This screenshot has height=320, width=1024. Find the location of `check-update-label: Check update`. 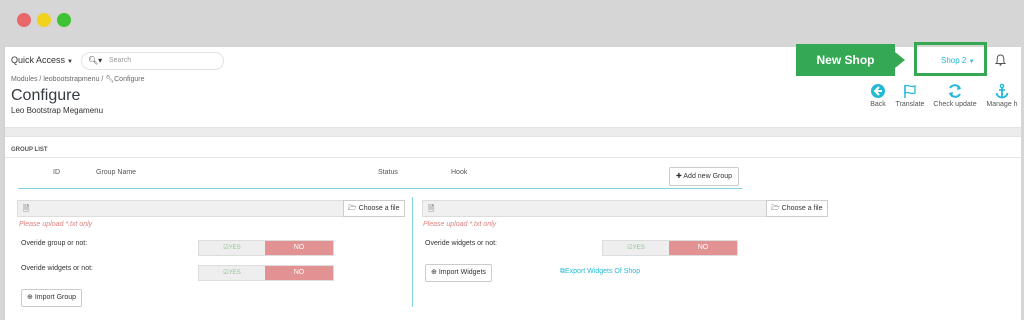

check-update-label: Check update is located at coordinates (955, 104).